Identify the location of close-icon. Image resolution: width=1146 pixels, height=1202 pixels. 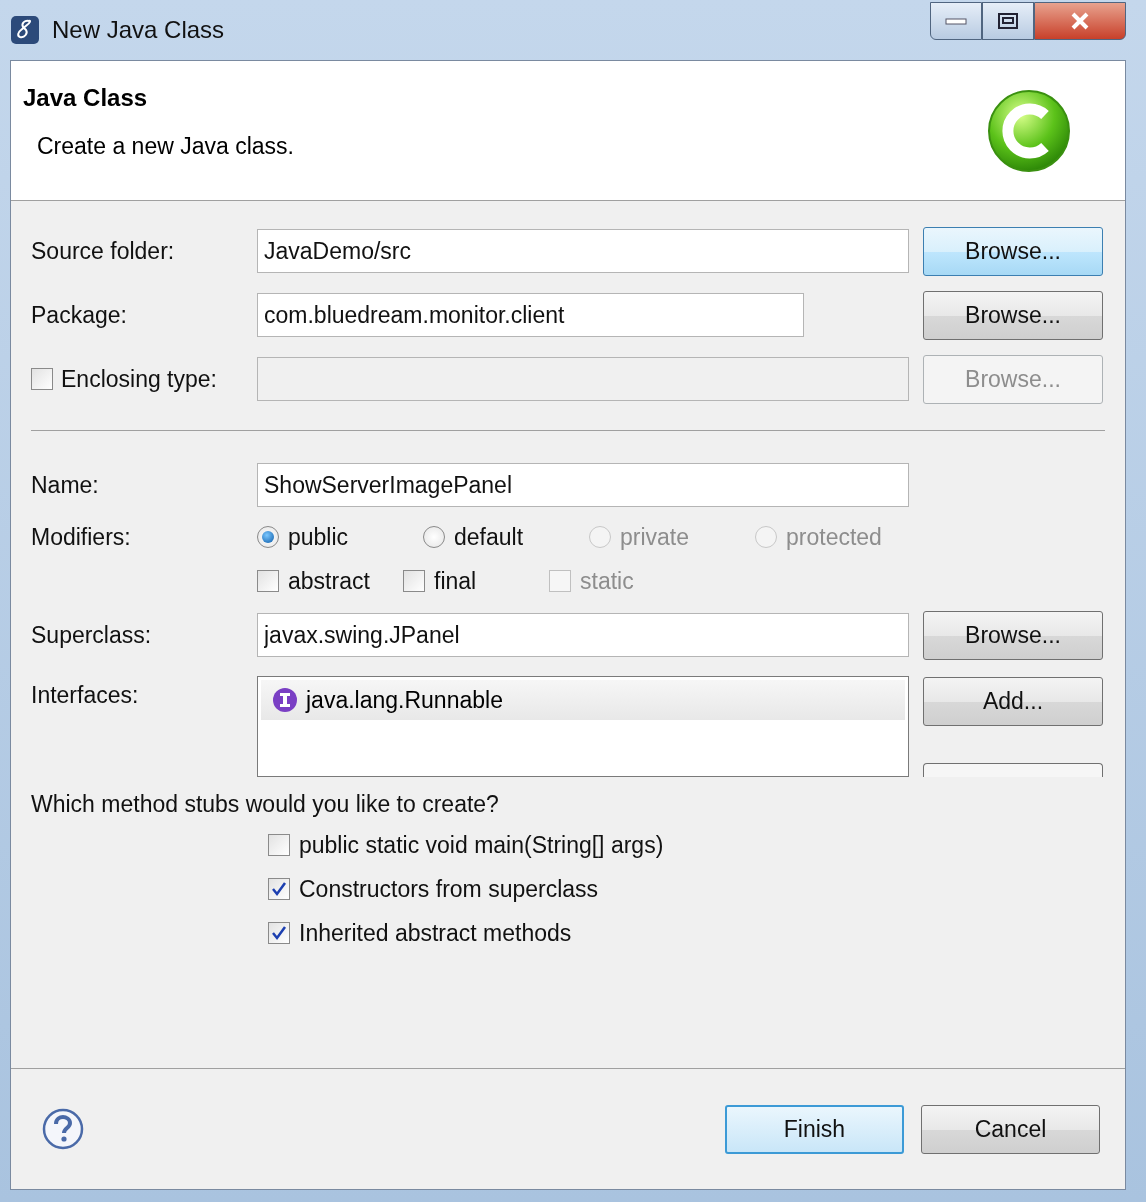
(1080, 21).